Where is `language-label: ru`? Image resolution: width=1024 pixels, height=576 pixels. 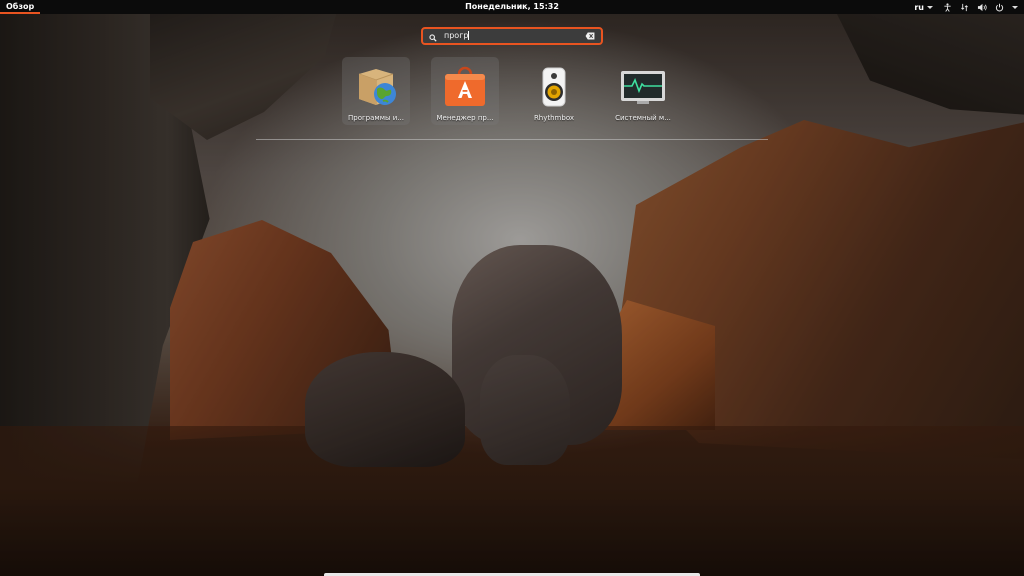 language-label: ru is located at coordinates (919, 7).